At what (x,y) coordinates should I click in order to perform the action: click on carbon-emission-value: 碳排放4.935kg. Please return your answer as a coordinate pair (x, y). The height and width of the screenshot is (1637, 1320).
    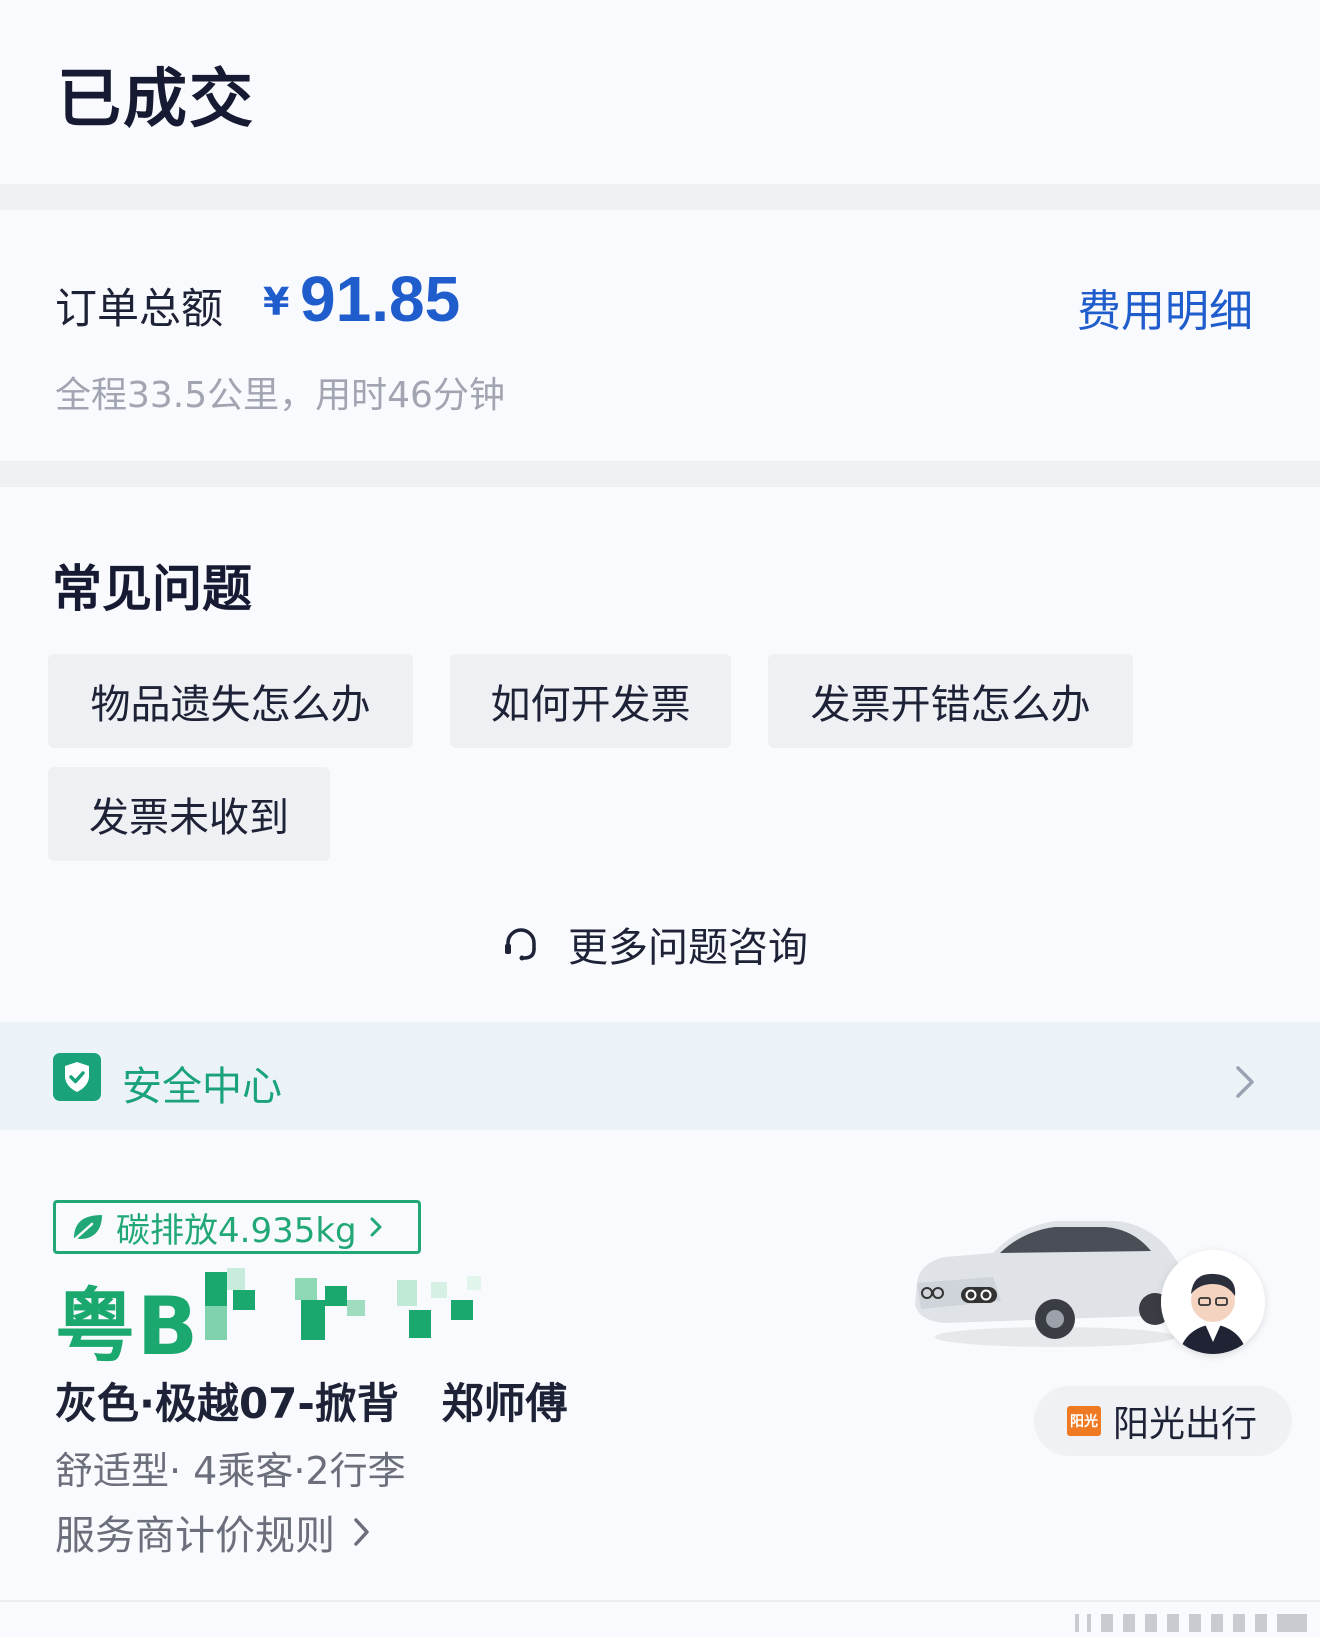
    Looking at the image, I should click on (236, 1230).